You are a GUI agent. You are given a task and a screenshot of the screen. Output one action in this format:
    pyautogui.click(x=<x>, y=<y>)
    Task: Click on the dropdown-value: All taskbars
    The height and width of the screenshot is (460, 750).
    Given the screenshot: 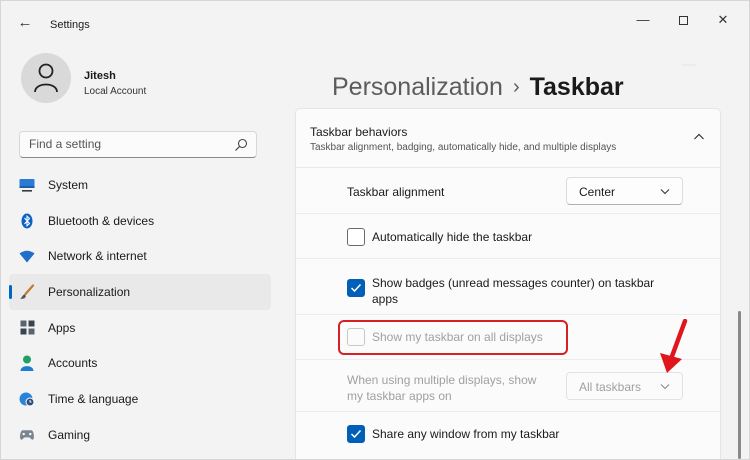 What is the action you would take?
    pyautogui.click(x=610, y=387)
    